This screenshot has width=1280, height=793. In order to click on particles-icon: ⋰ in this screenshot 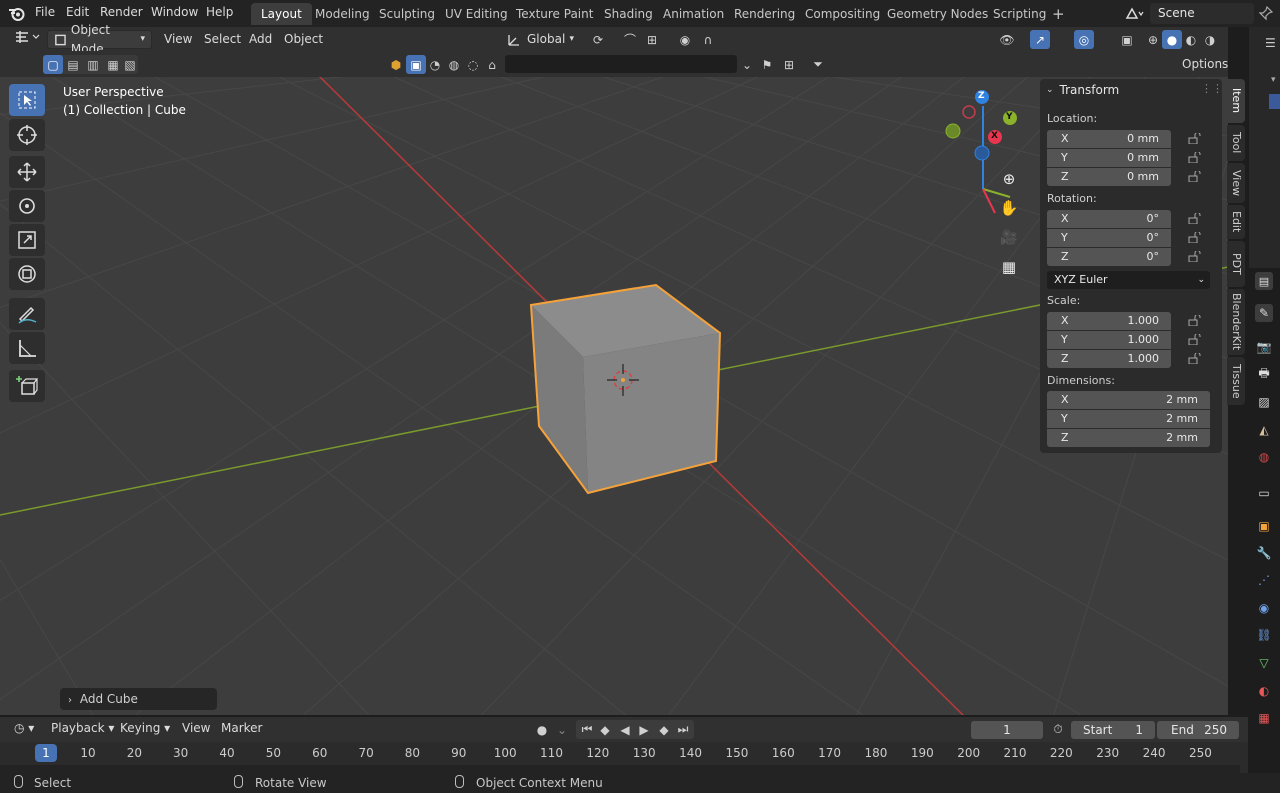, I will do `click(1264, 580)`.